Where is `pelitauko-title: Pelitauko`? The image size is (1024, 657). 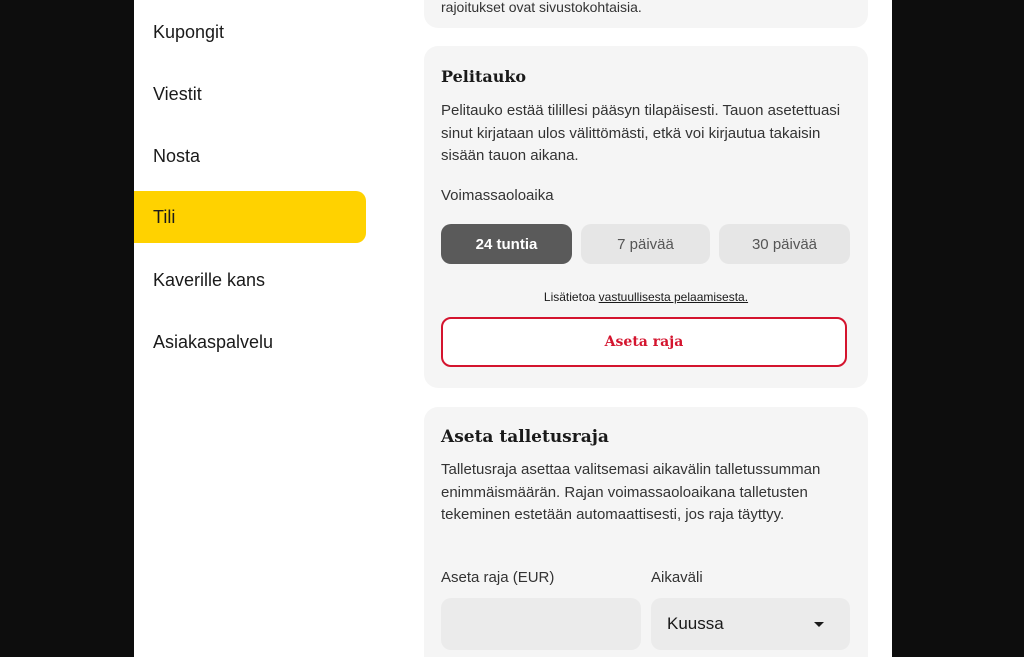 pelitauko-title: Pelitauko is located at coordinates (484, 76).